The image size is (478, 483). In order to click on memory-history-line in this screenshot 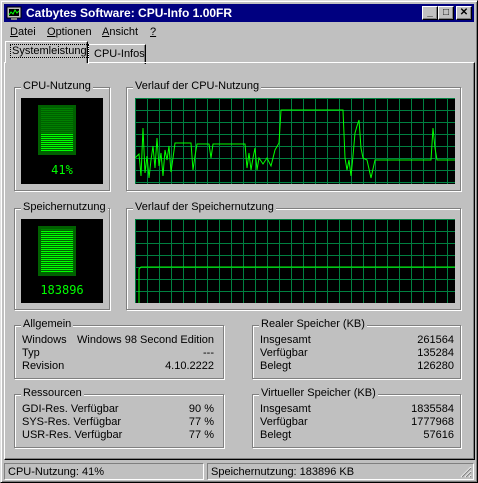, I will do `click(296, 284)`.